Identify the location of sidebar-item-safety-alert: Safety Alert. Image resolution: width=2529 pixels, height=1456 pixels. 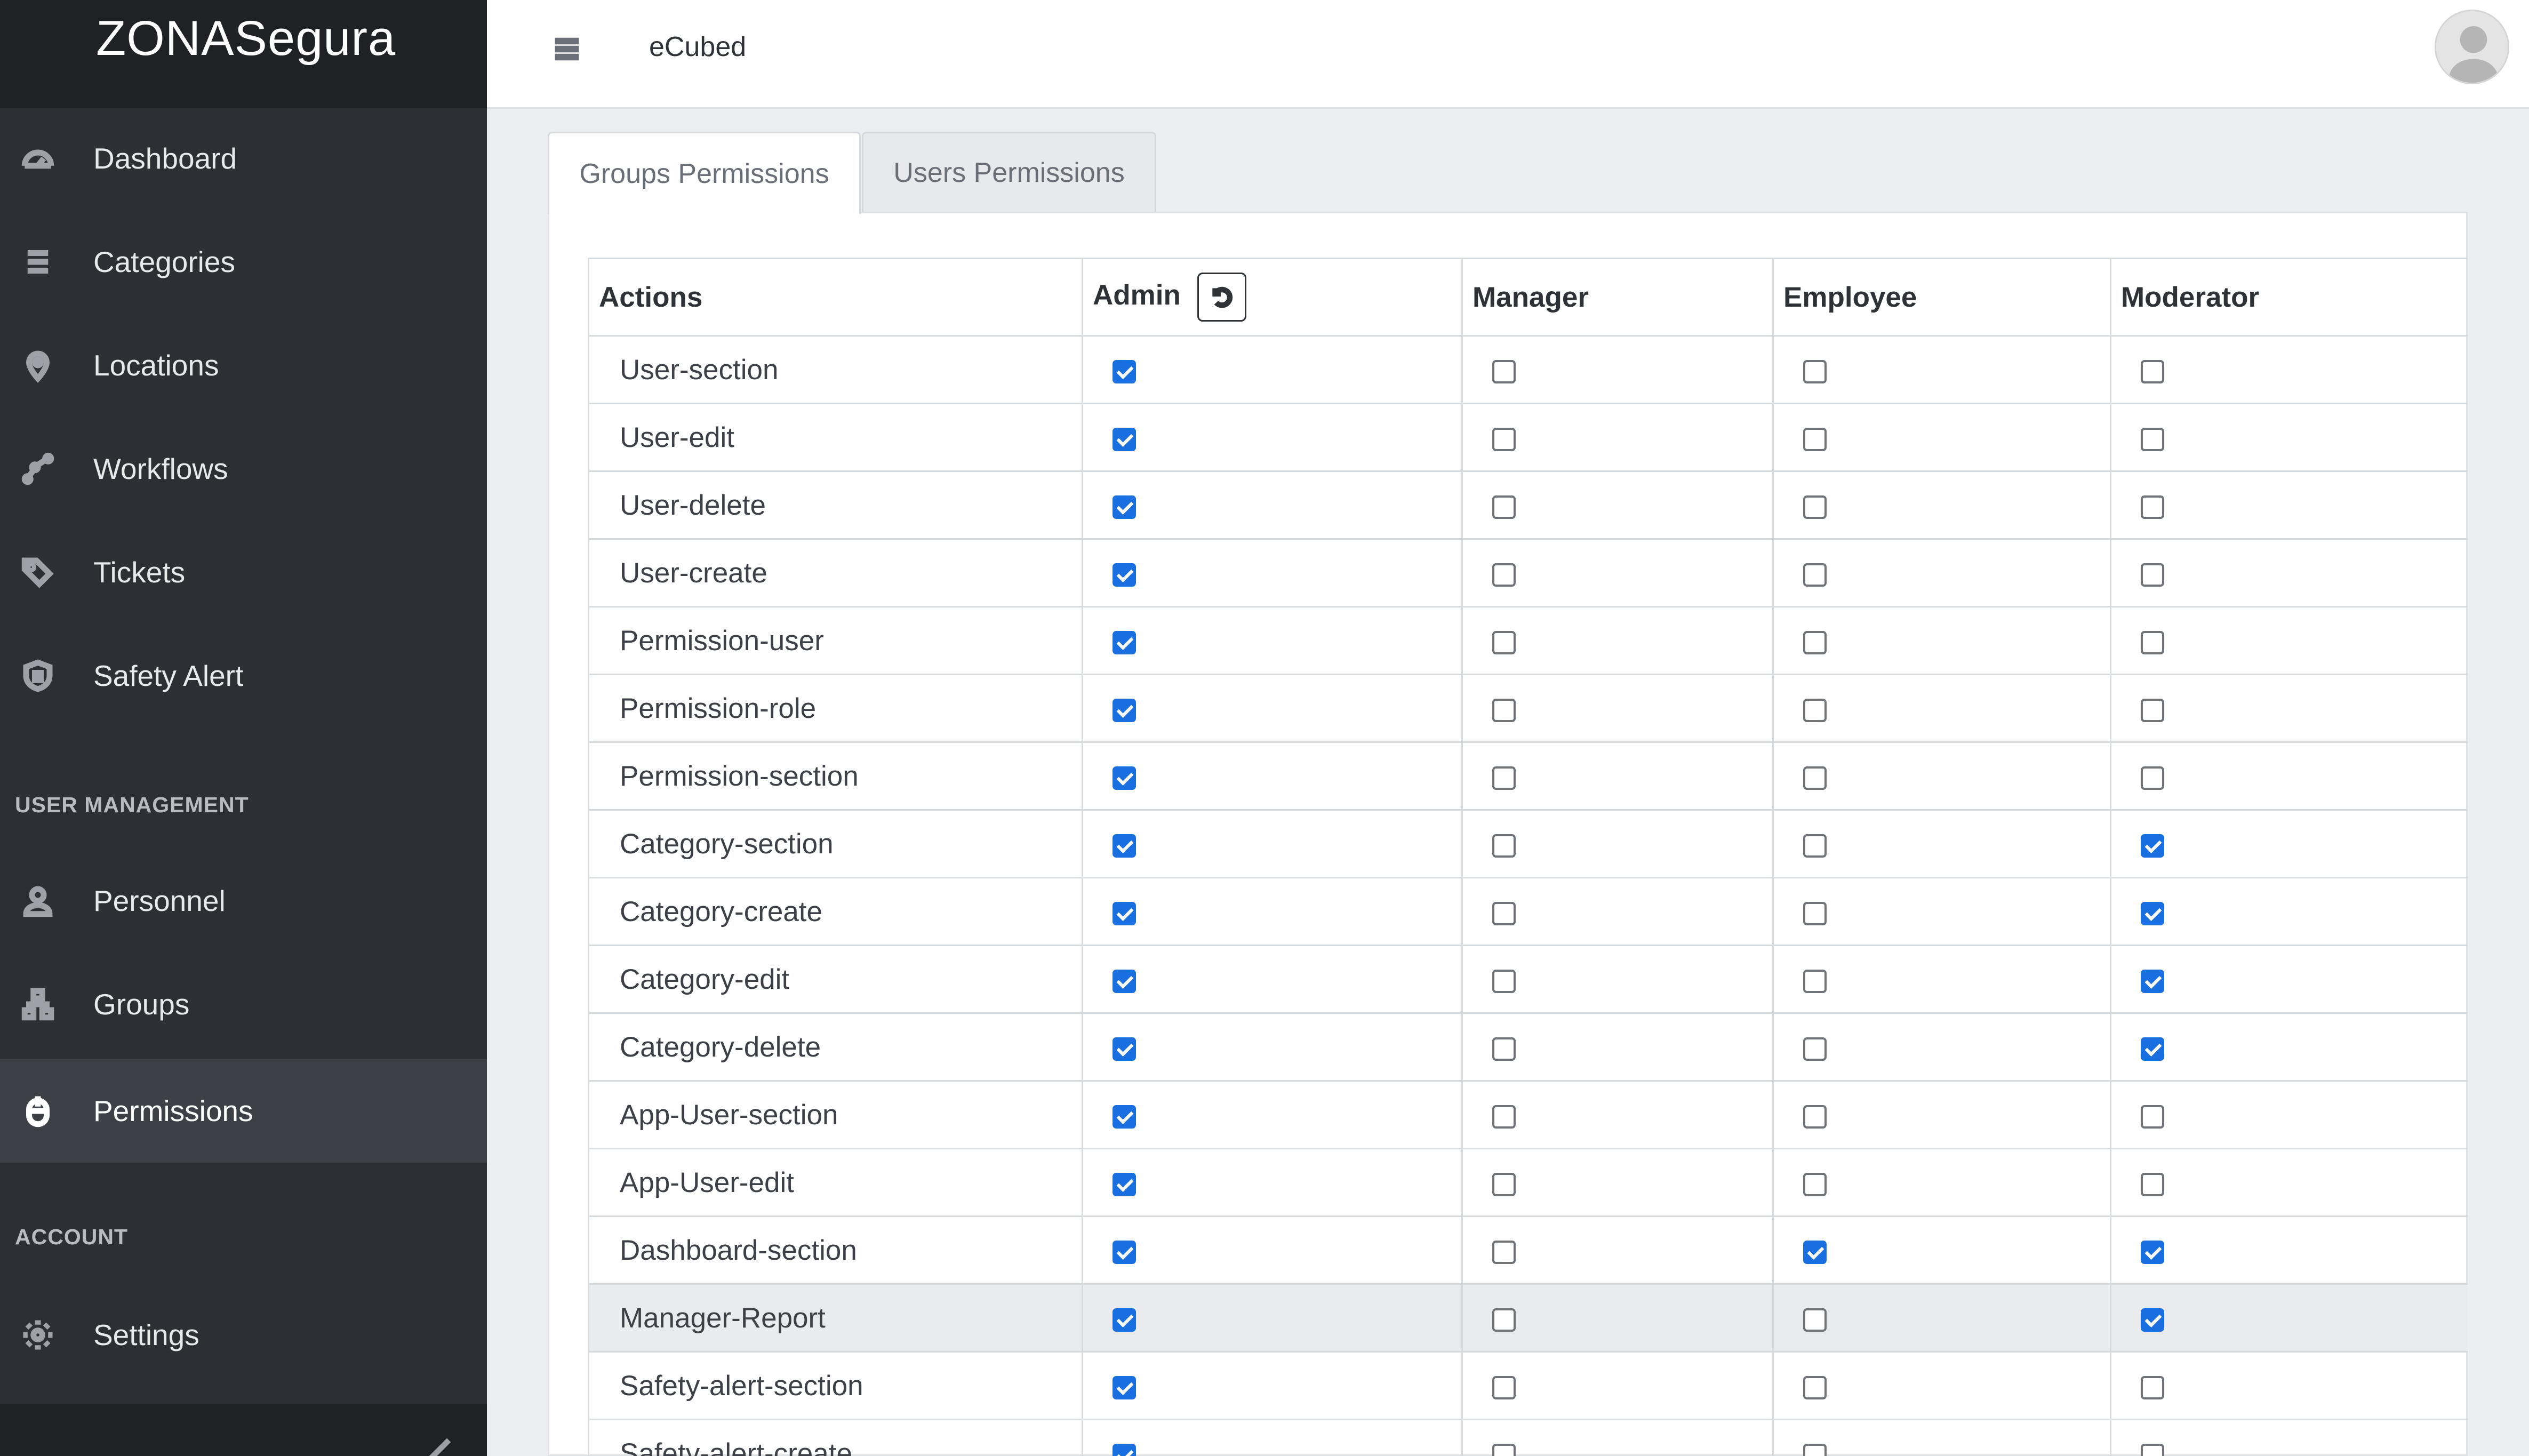
(243, 675).